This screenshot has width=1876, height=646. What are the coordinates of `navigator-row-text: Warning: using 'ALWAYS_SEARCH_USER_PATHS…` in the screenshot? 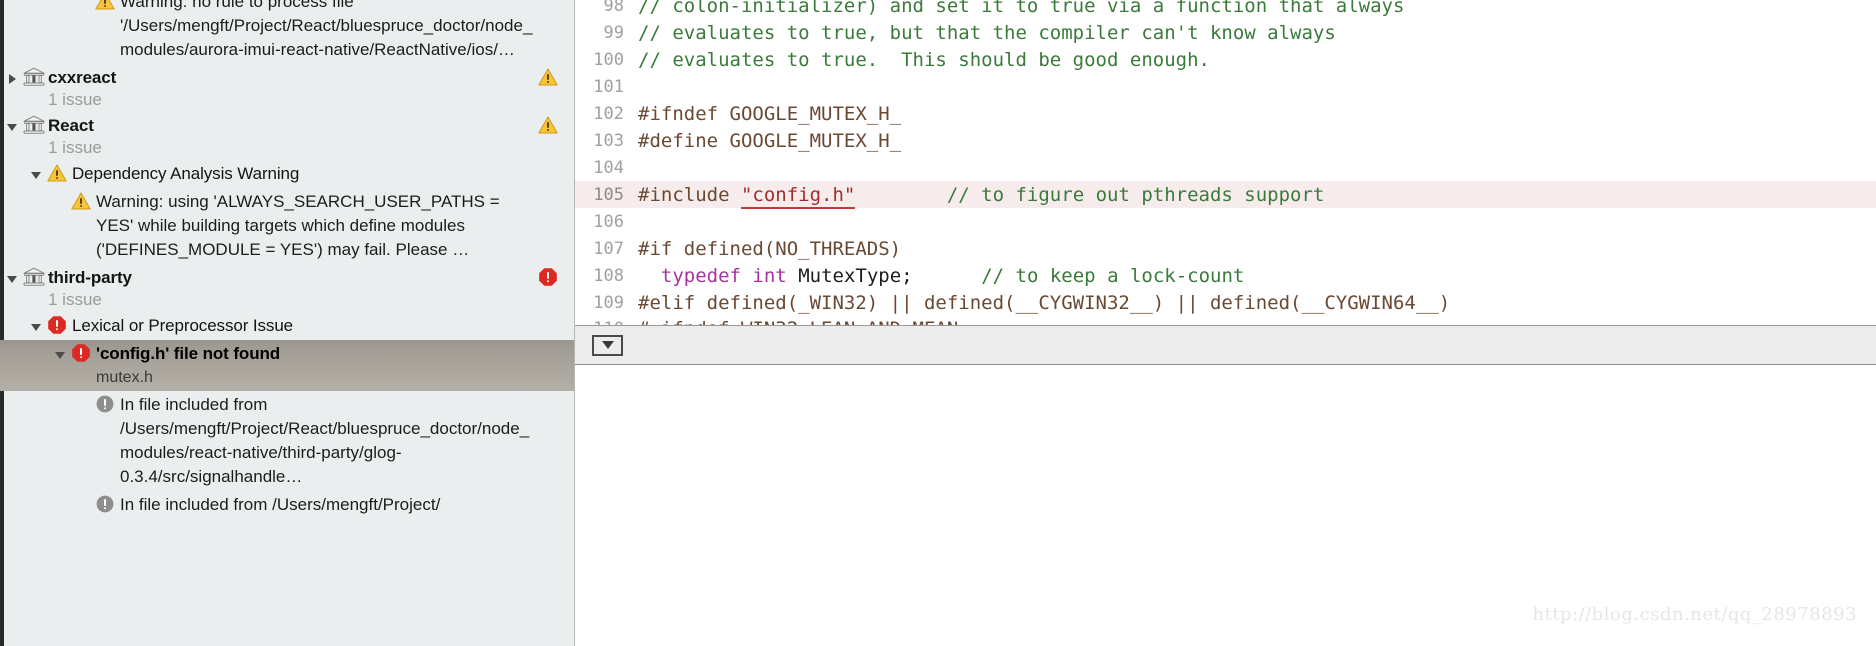 It's located at (333, 226).